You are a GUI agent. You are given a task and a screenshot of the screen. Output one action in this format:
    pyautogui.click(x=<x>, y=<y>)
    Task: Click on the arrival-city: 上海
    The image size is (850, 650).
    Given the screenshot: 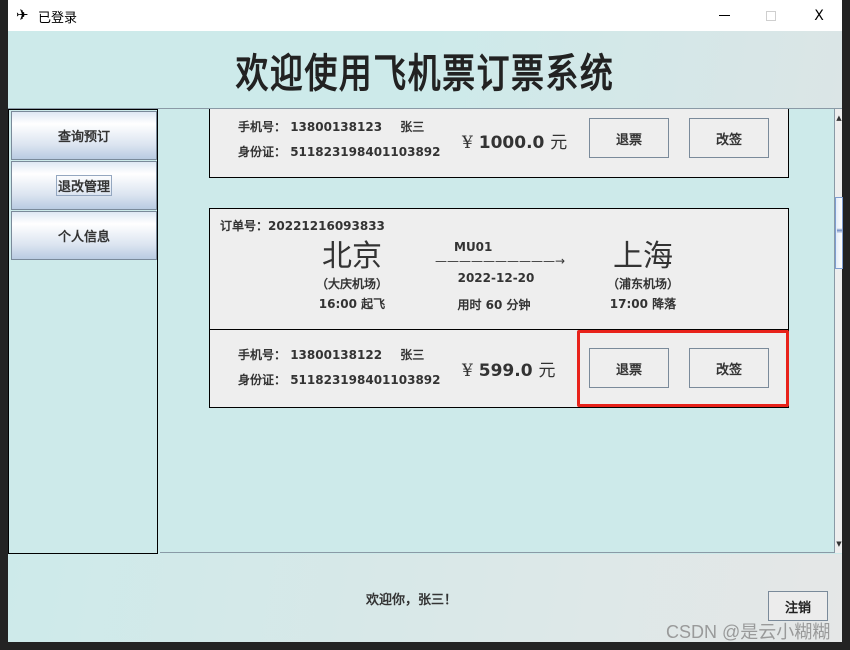 What is the action you would take?
    pyautogui.click(x=643, y=256)
    